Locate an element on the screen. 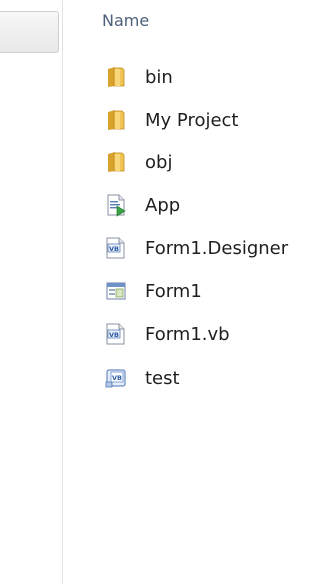 The width and height of the screenshot is (320, 584). file-row-form1: Form1 is located at coordinates (153, 291).